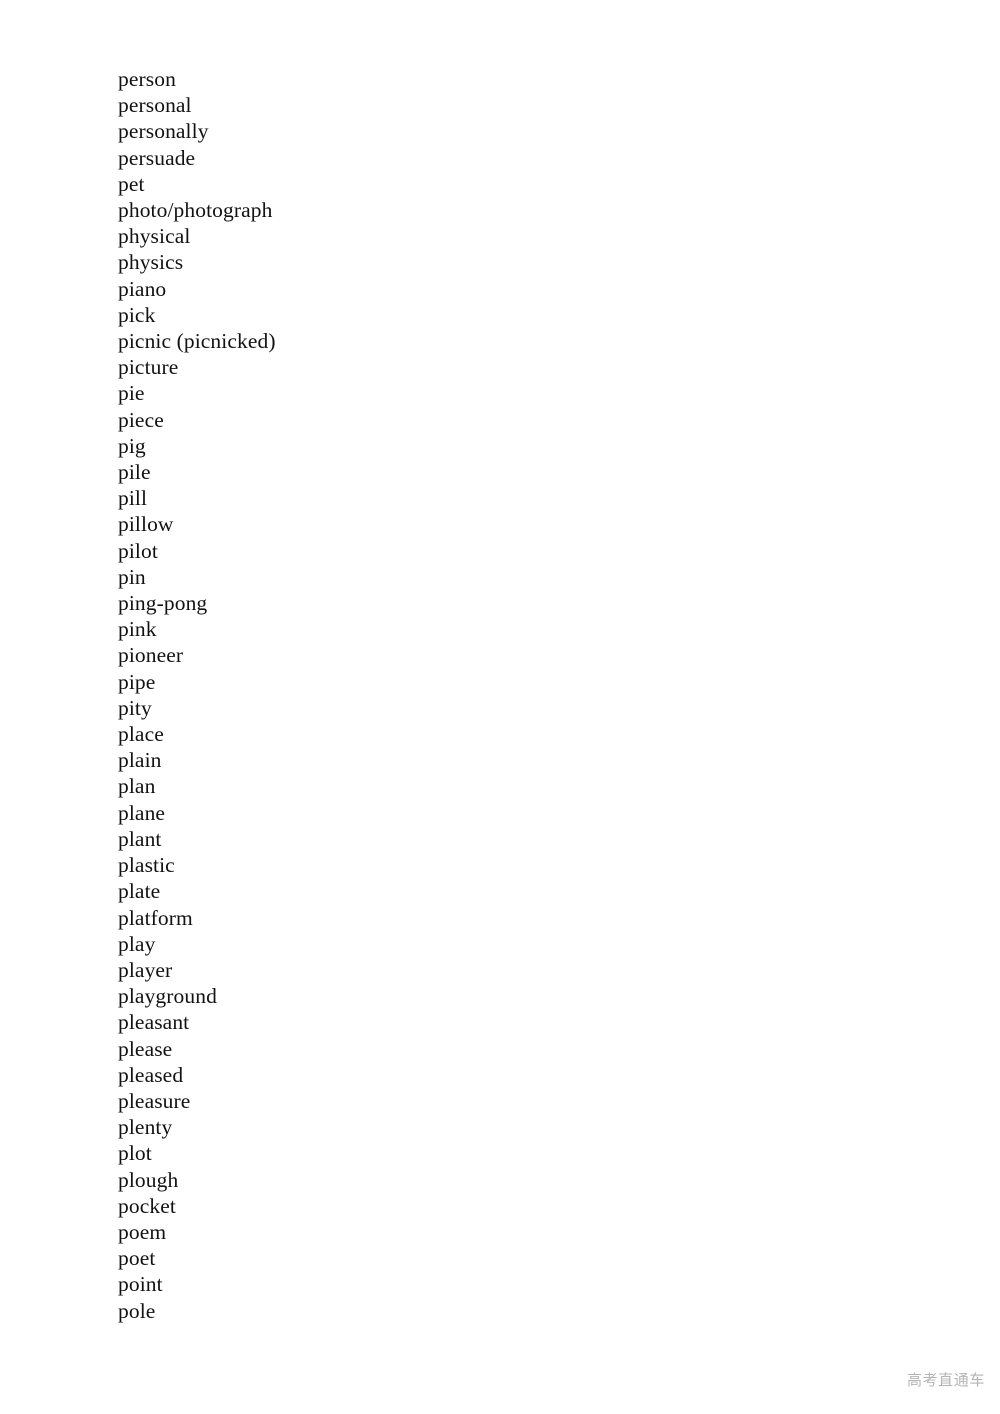  I want to click on word-list-item: pipe, so click(137, 681).